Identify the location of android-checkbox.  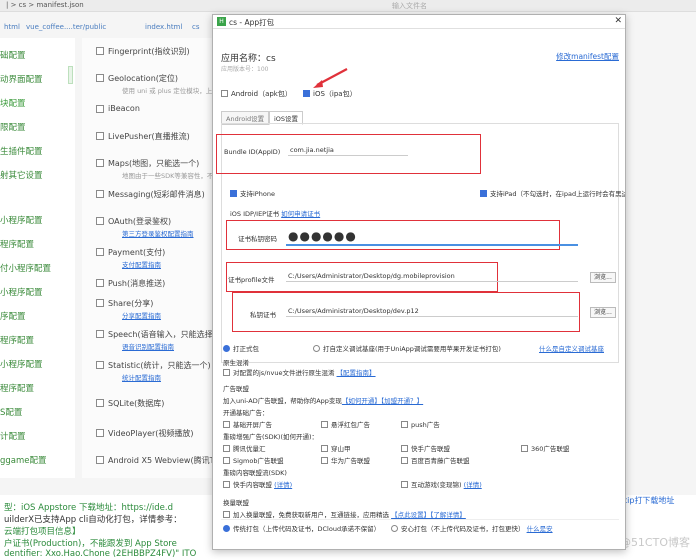
(224, 93).